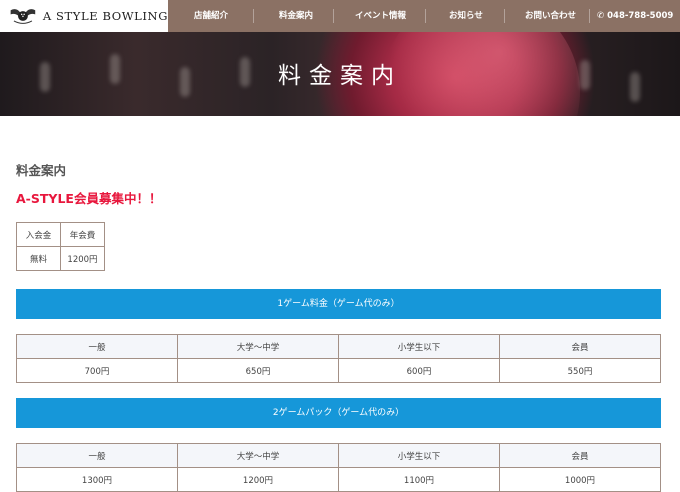  I want to click on nav-item-contact: お問い合わせ, so click(550, 16).